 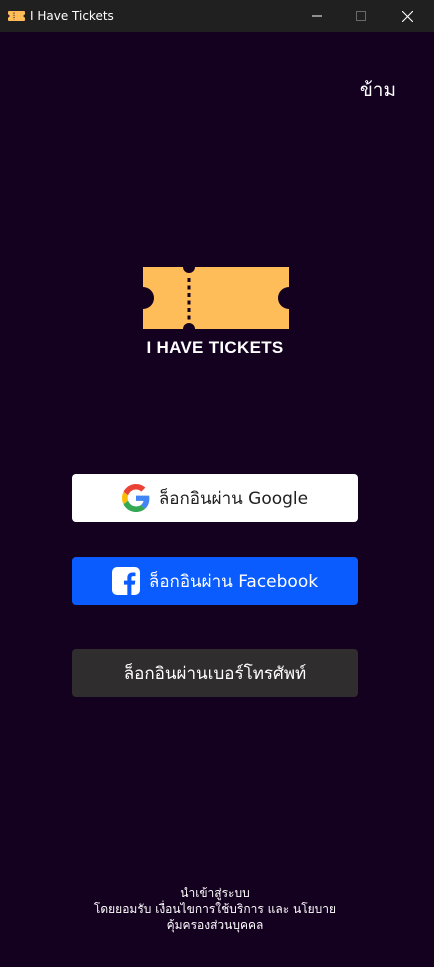 I want to click on facebook-icon, so click(x=125, y=581).